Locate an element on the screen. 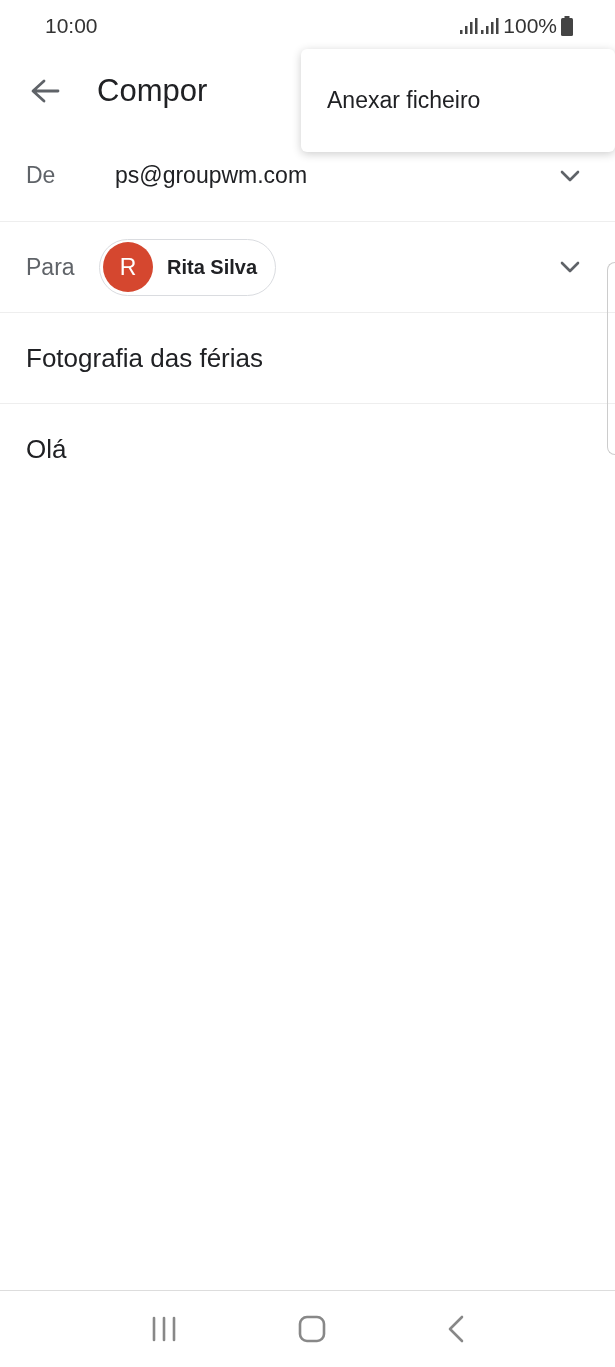 Image resolution: width=615 pixels, height=1367 pixels. avatar: R is located at coordinates (128, 267).